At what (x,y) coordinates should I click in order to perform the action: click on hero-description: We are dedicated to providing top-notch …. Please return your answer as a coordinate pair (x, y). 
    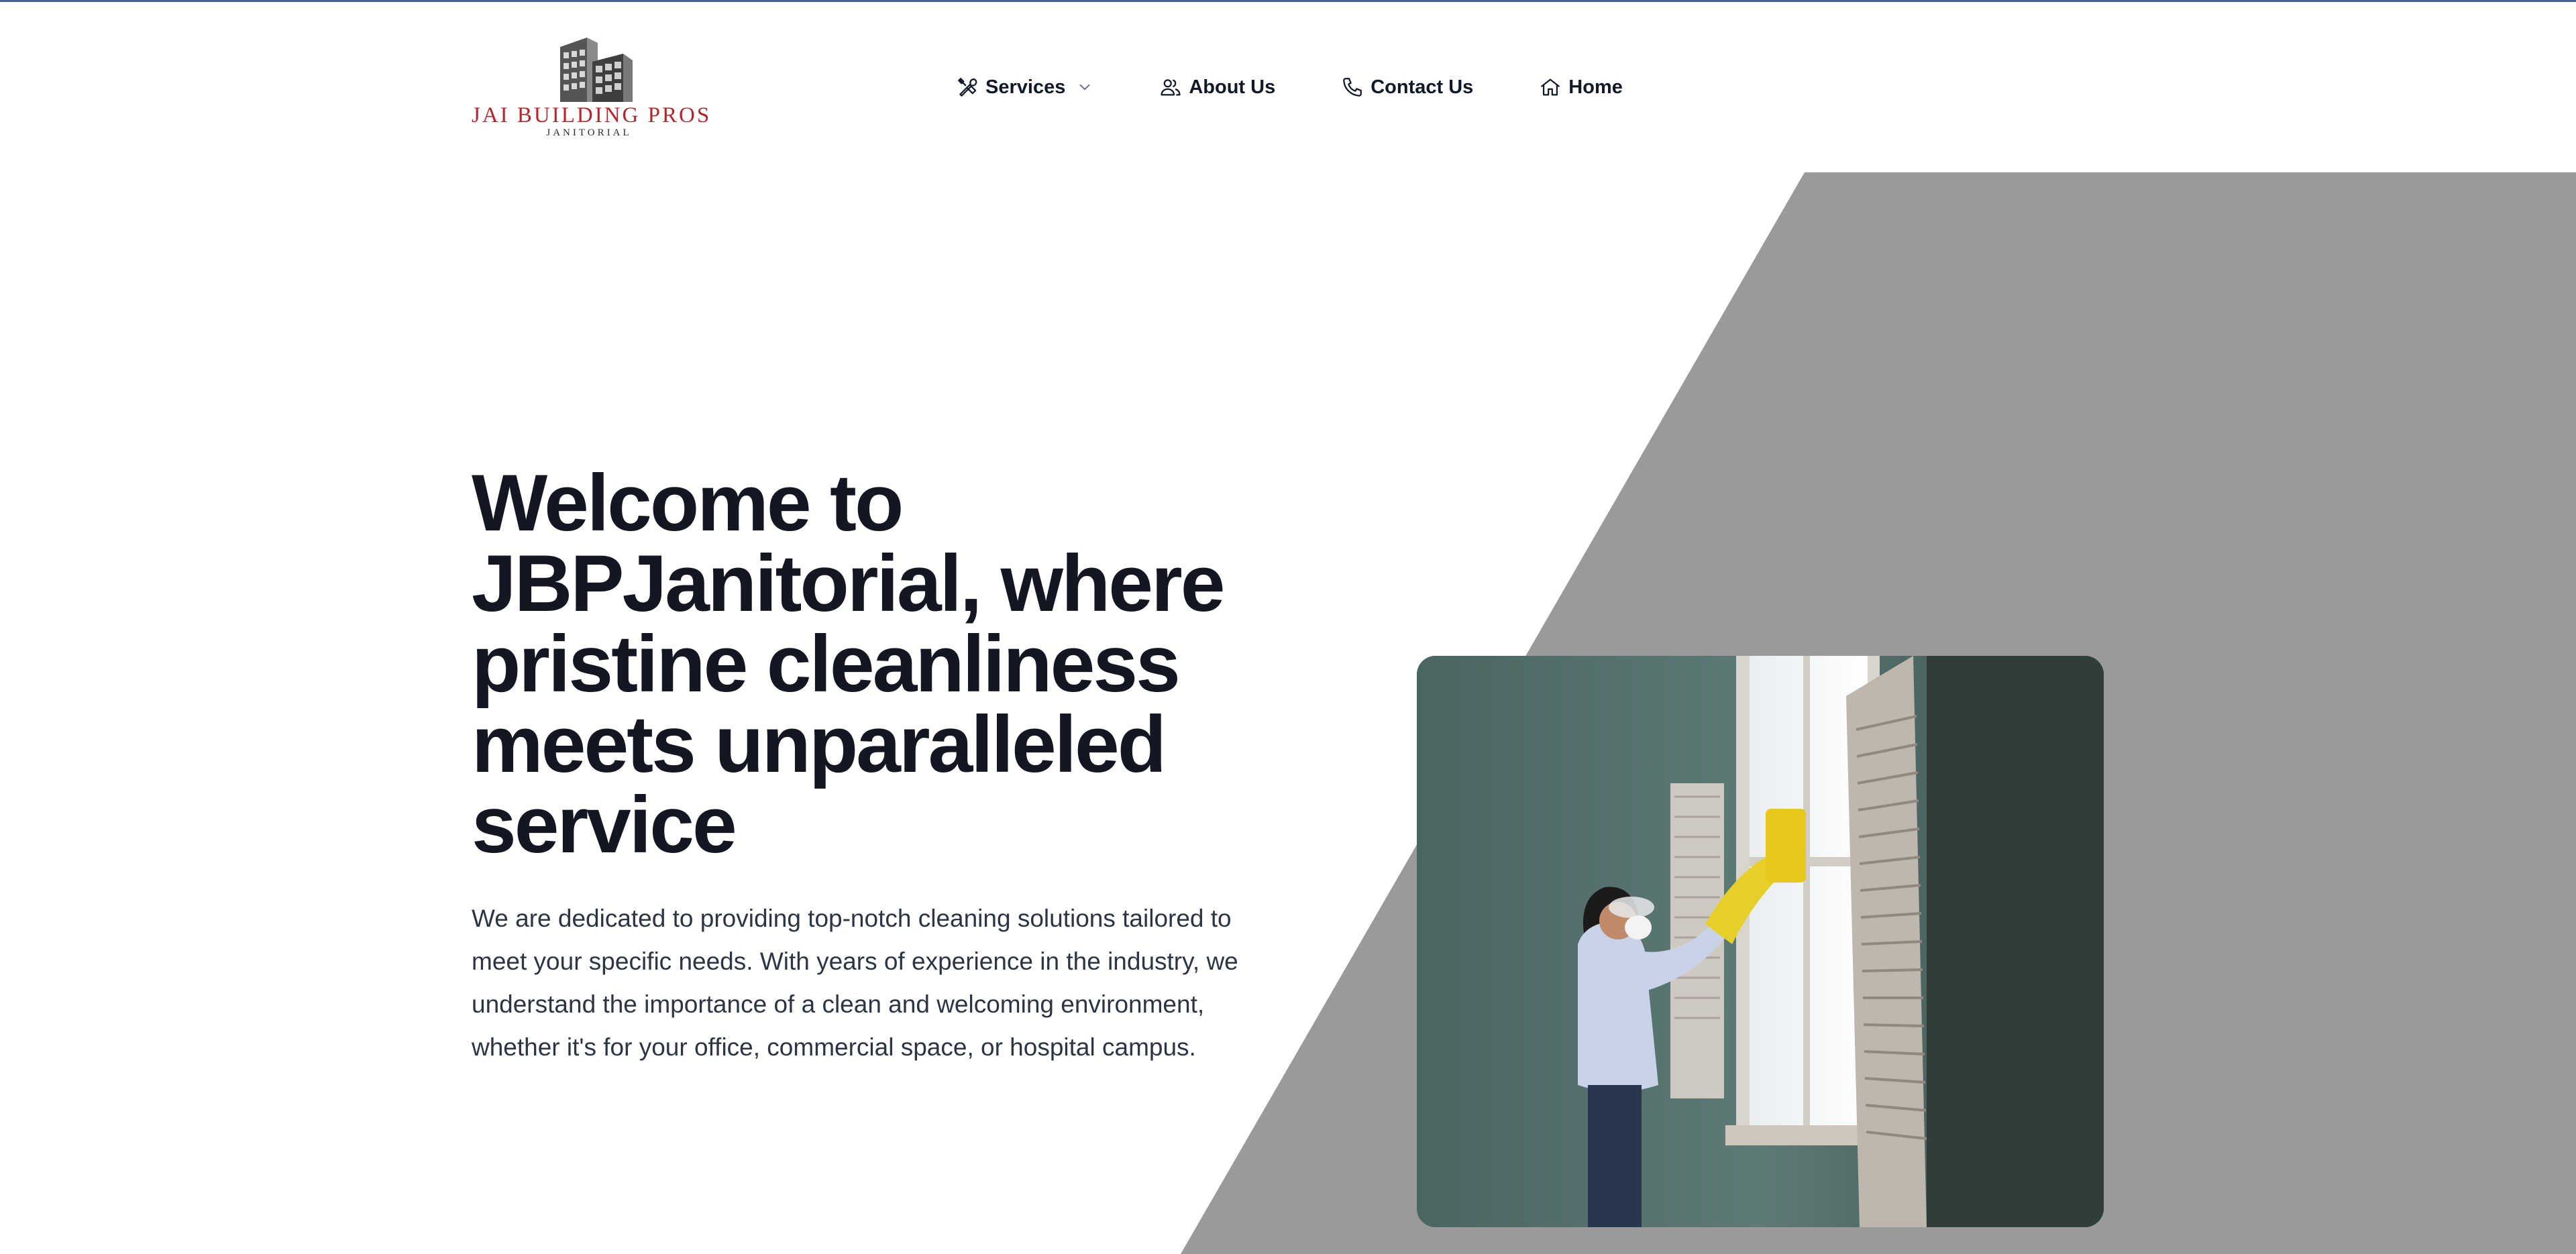
    Looking at the image, I should click on (855, 983).